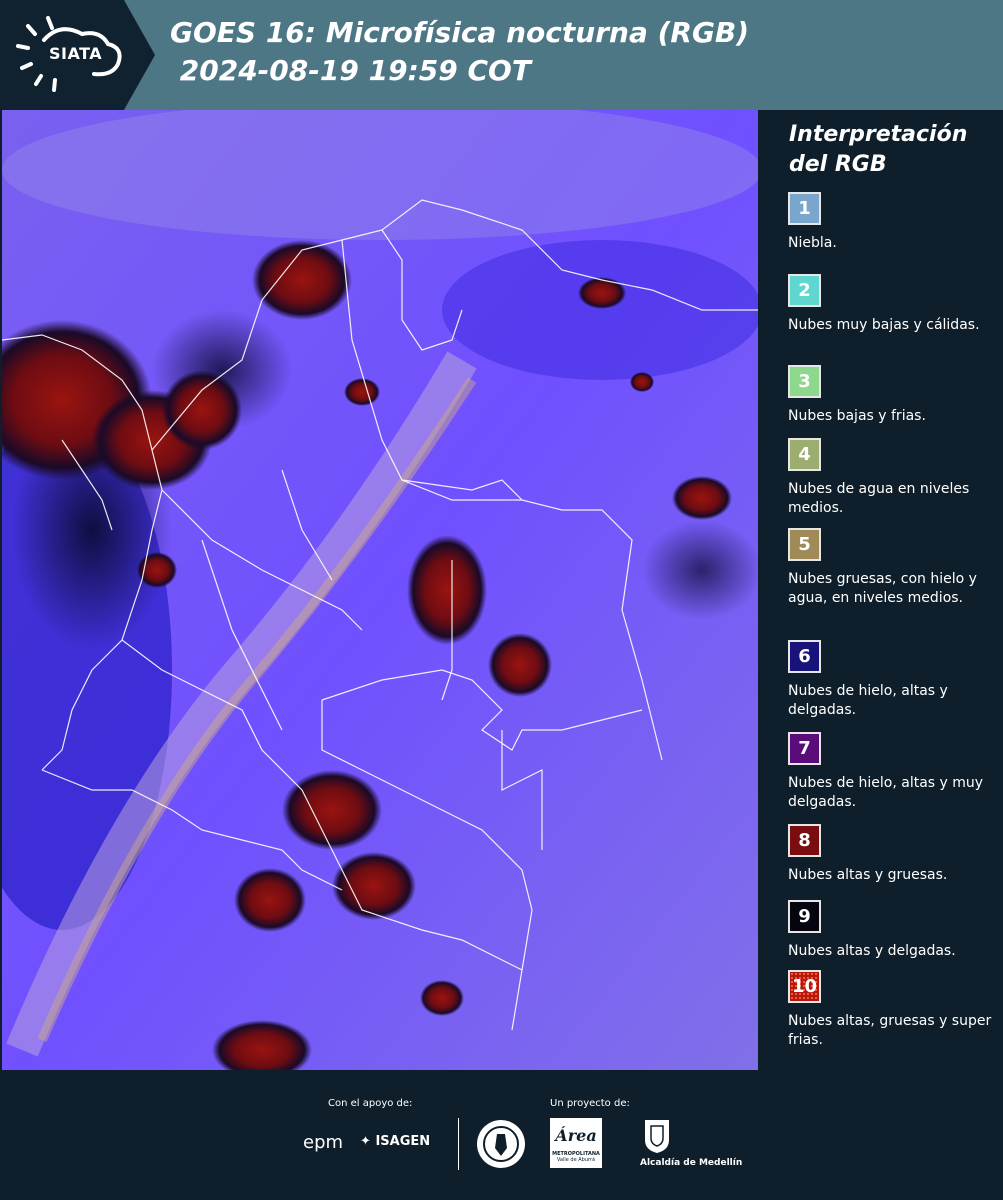  Describe the element at coordinates (804, 290) in the screenshot. I see `legend-swatch: 2` at that location.